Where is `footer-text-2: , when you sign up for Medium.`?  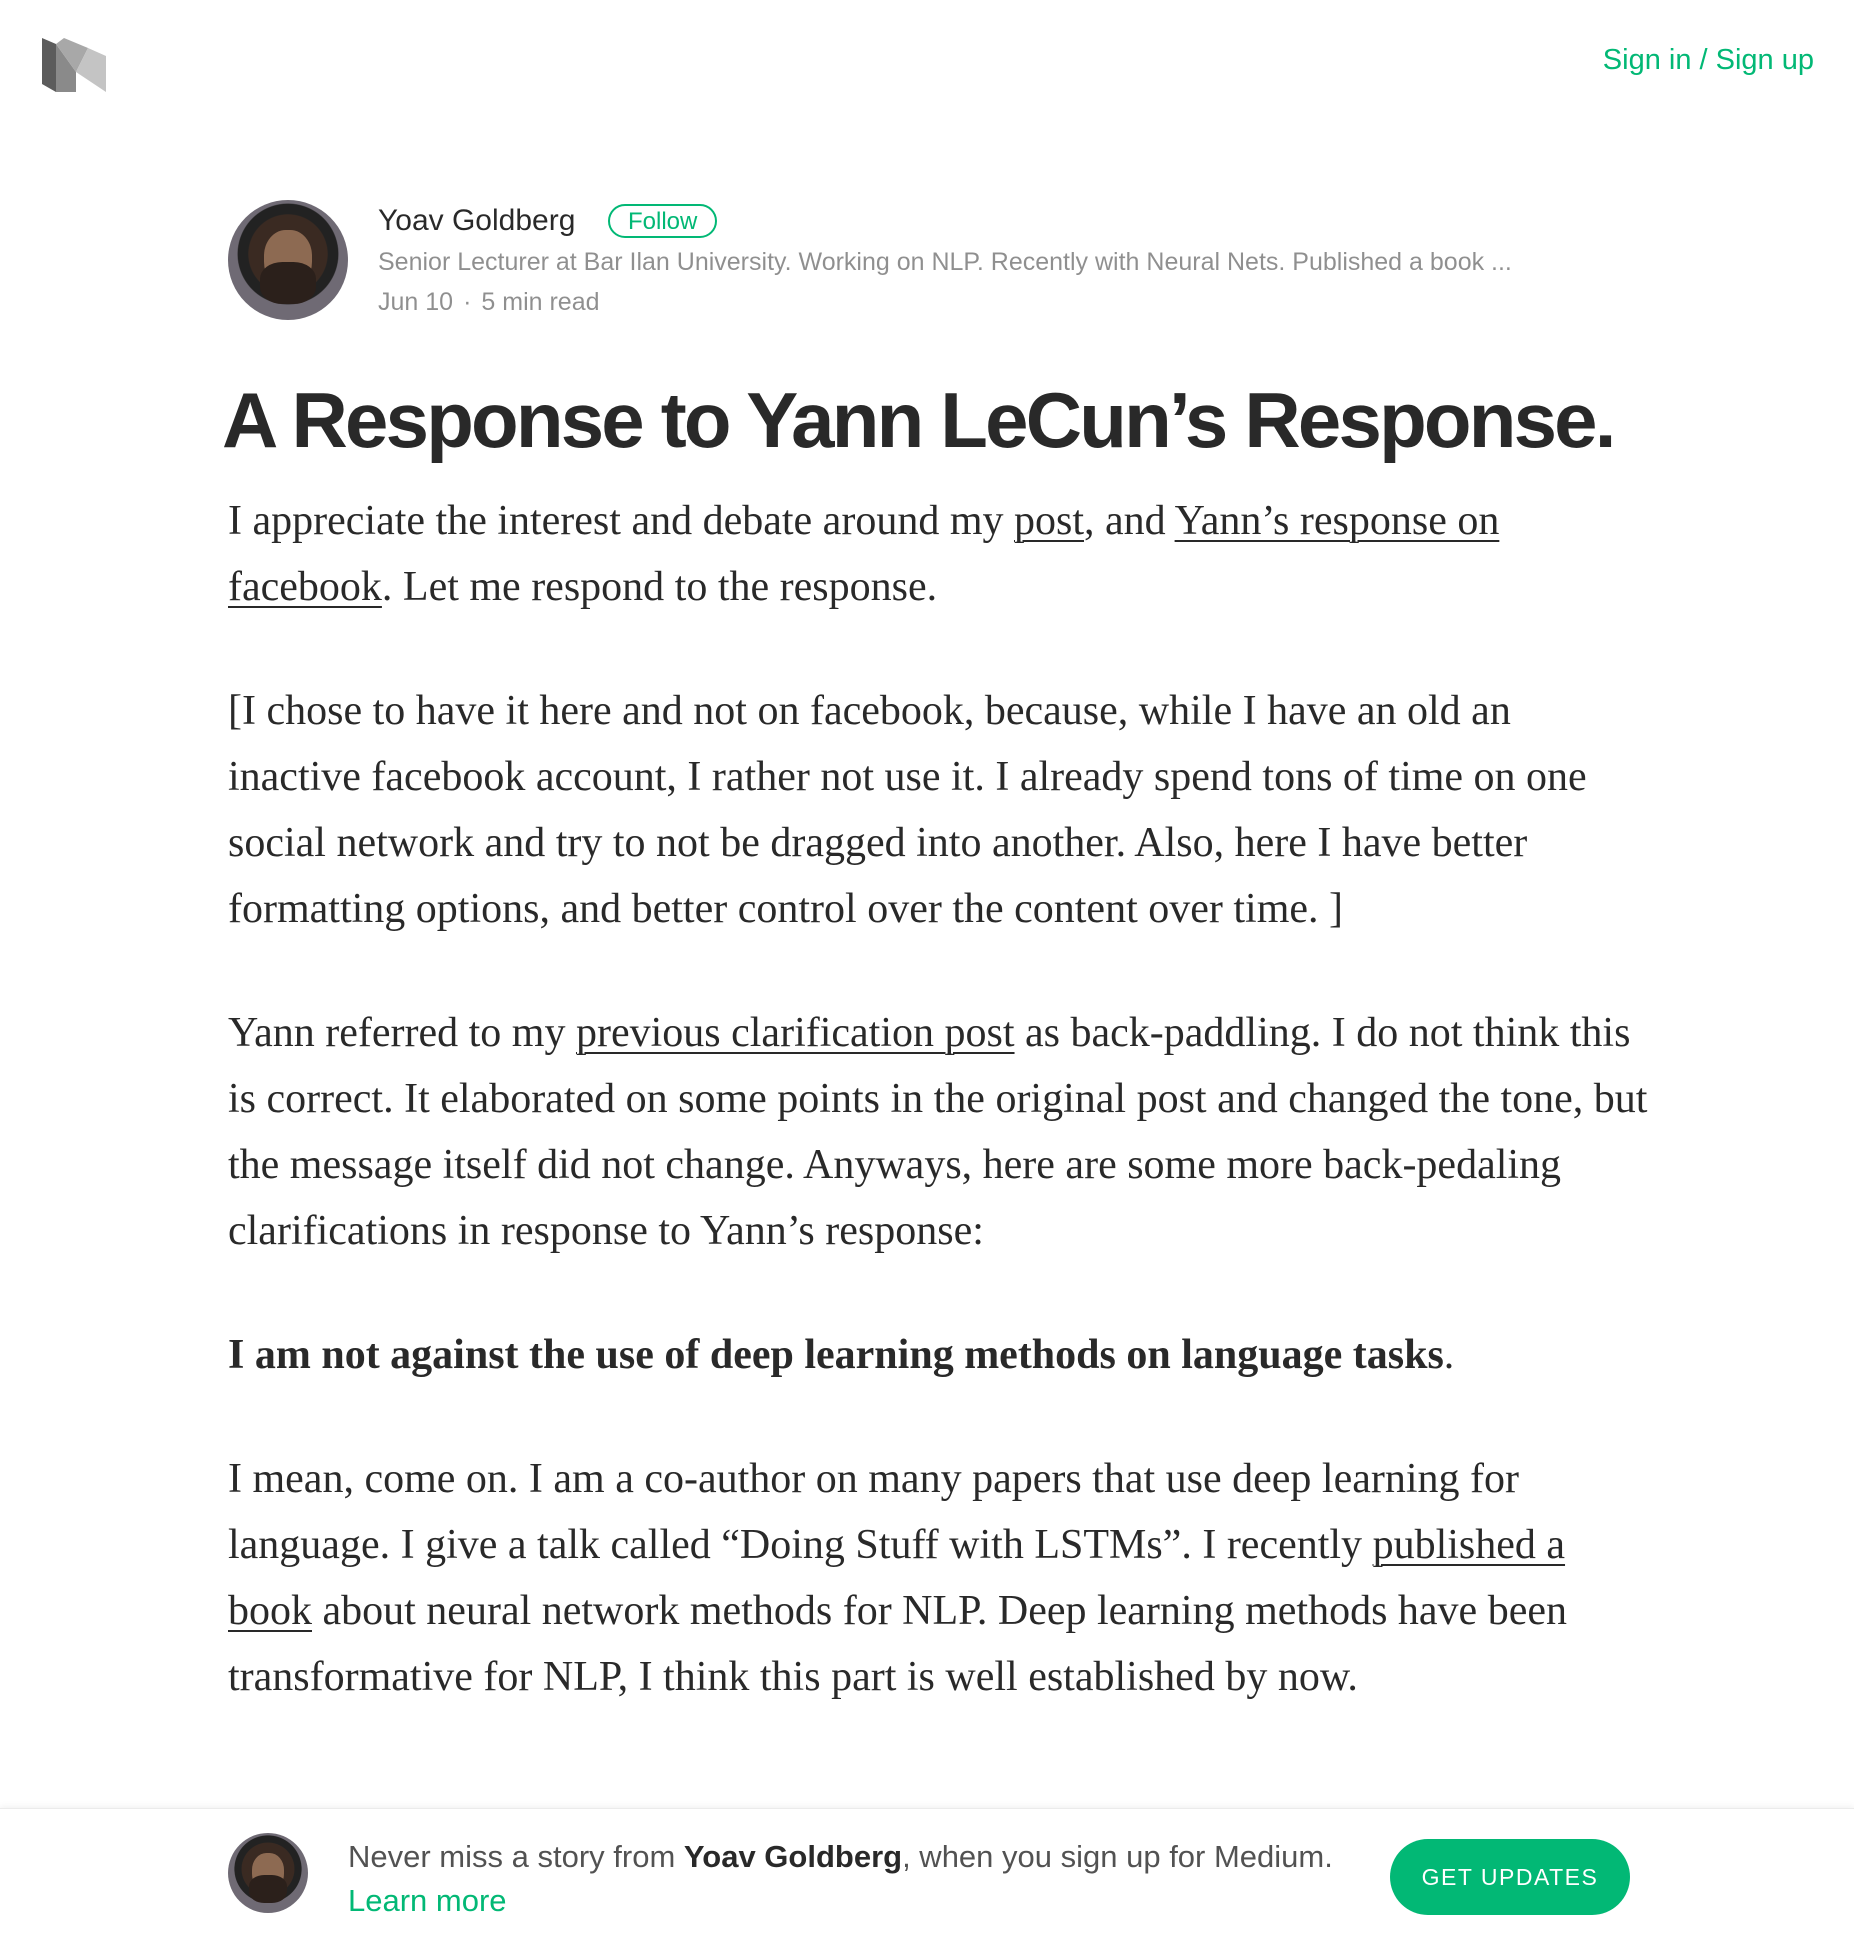
footer-text-2: , when you sign up for Medium. is located at coordinates (1117, 1856).